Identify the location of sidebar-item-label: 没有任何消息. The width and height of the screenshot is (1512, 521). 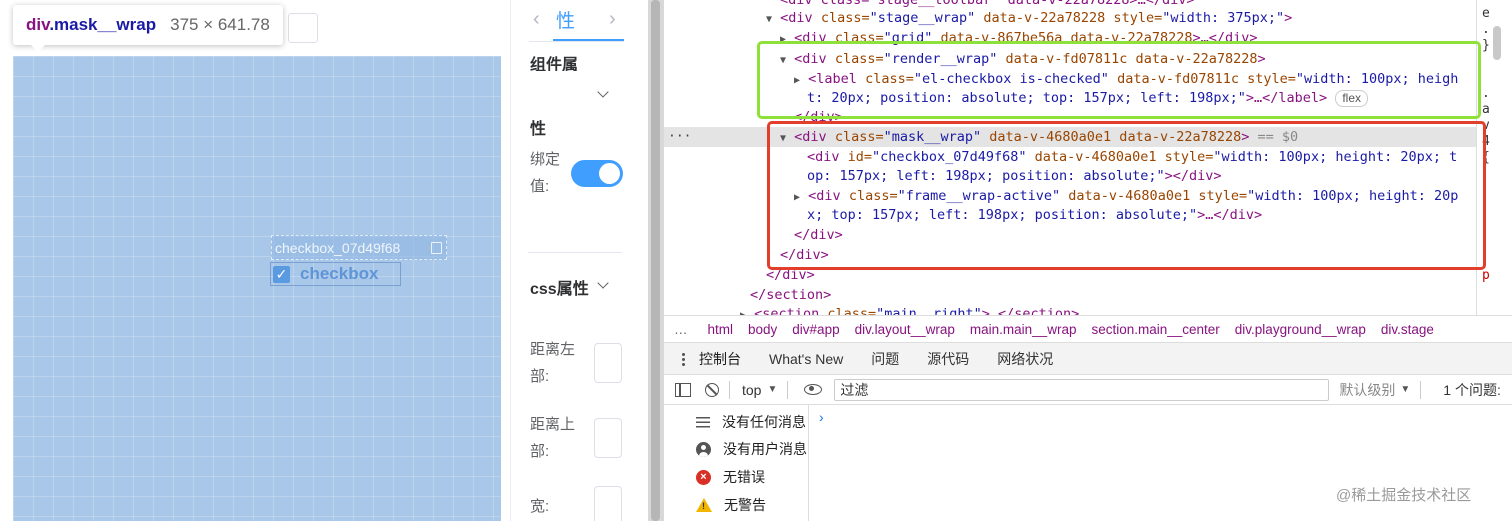
(764, 422).